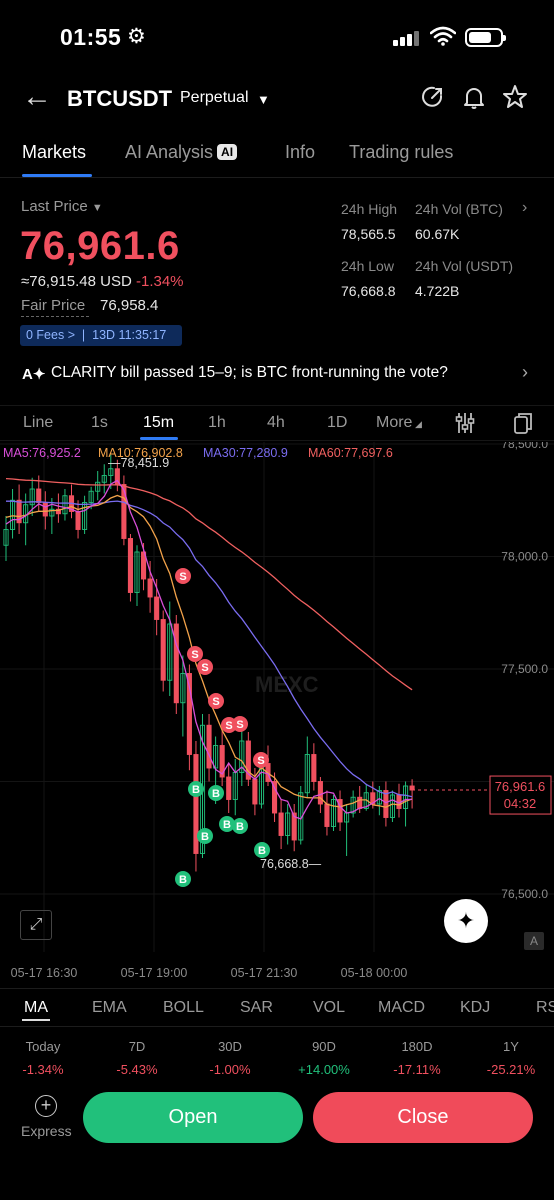  I want to click on gear-icon: ⚙, so click(136, 36).